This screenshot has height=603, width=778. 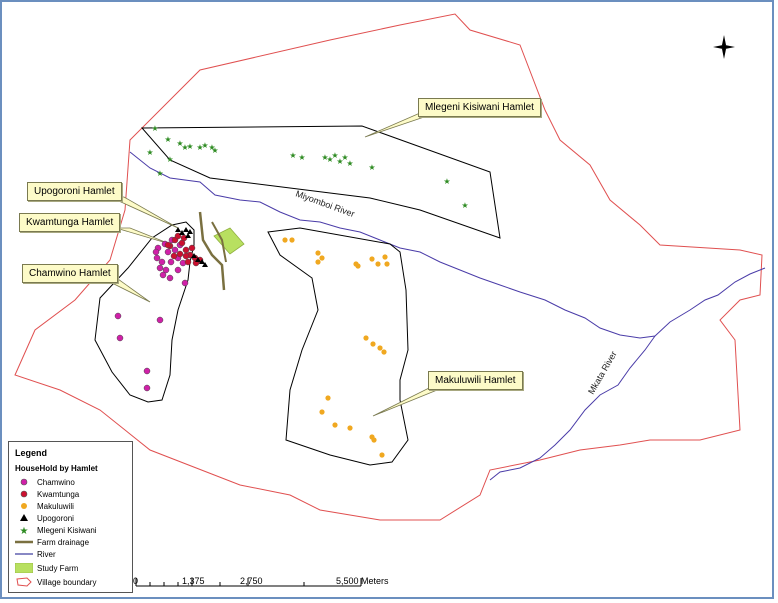 I want to click on legend-item-kwamtunga: Kwamtunga, so click(x=47, y=494).